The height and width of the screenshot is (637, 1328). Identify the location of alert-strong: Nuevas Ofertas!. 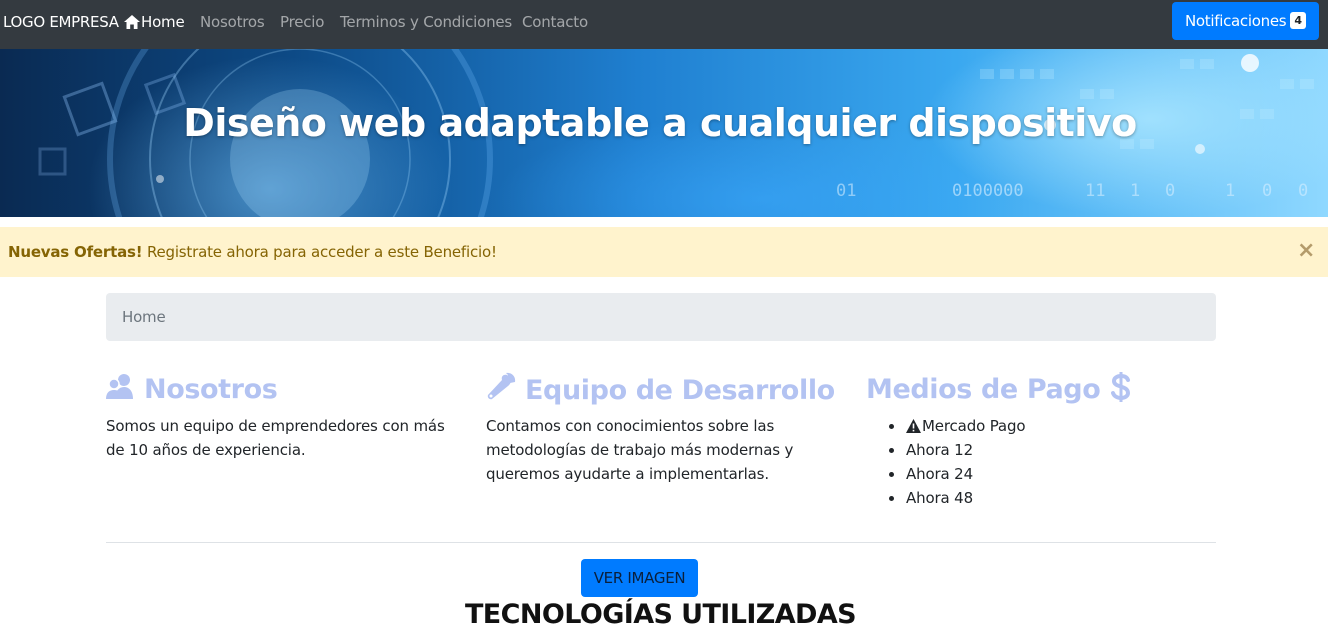
(75, 252).